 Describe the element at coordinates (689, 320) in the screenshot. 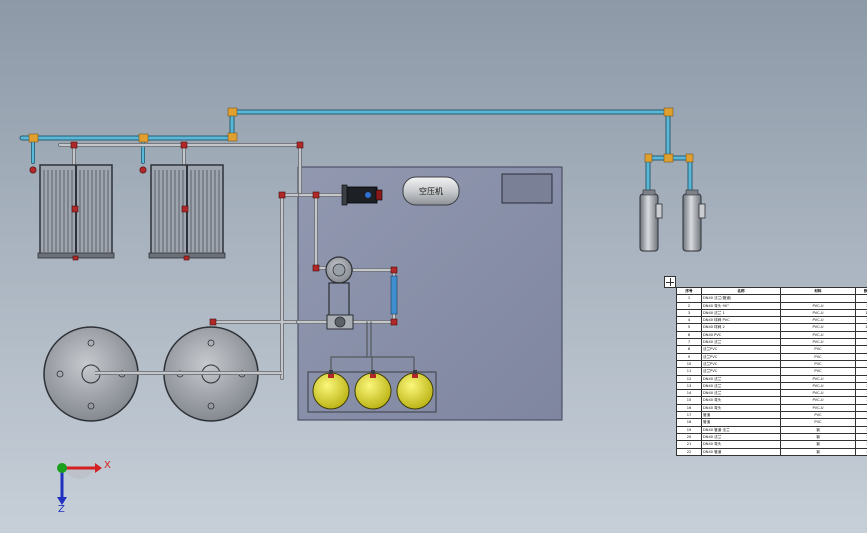

I see `table-cell: 4` at that location.